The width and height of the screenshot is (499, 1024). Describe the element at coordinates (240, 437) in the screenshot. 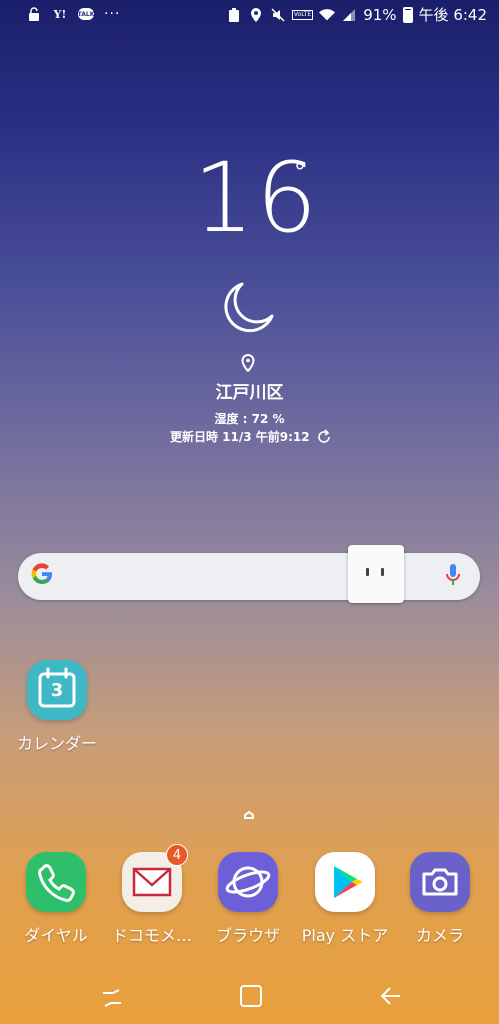

I see `weather-updated-text: 更新日時 11/3 午前9:12` at that location.